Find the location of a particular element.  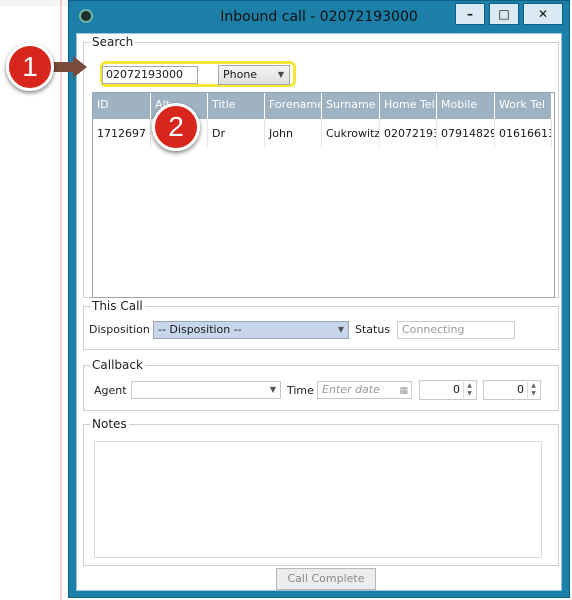

cell-forename: John is located at coordinates (293, 134).